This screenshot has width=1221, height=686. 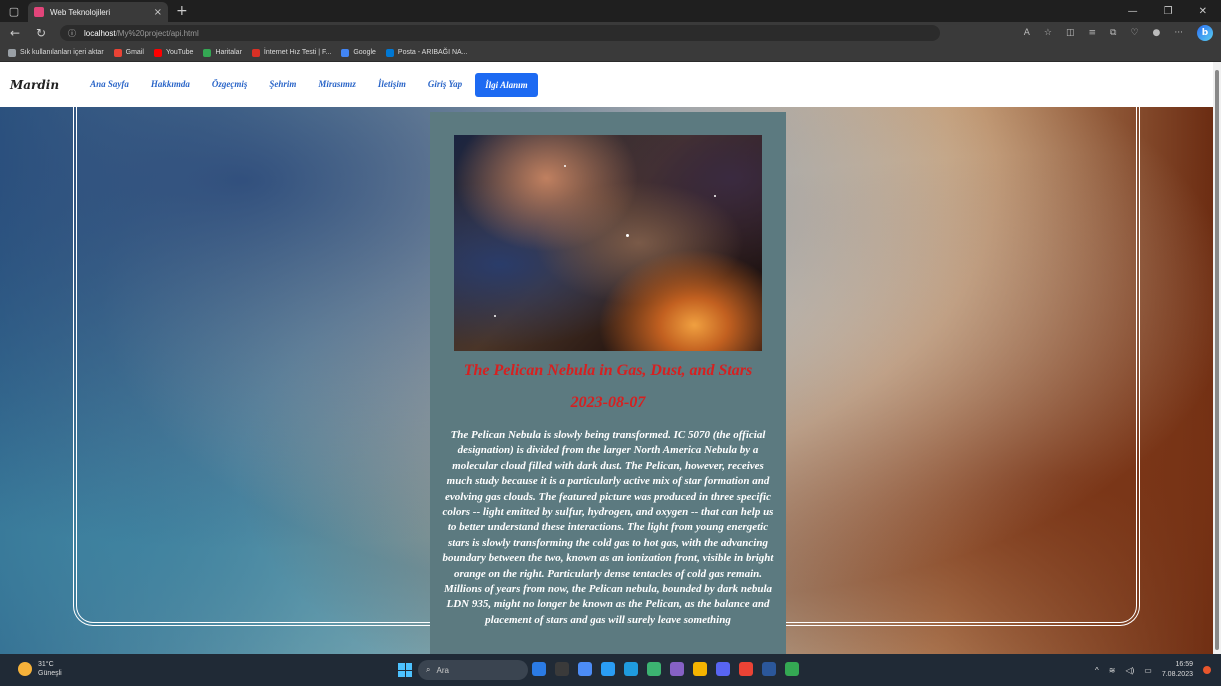 What do you see at coordinates (14, 11) in the screenshot?
I see `tab-actions-icon: ▢` at bounding box center [14, 11].